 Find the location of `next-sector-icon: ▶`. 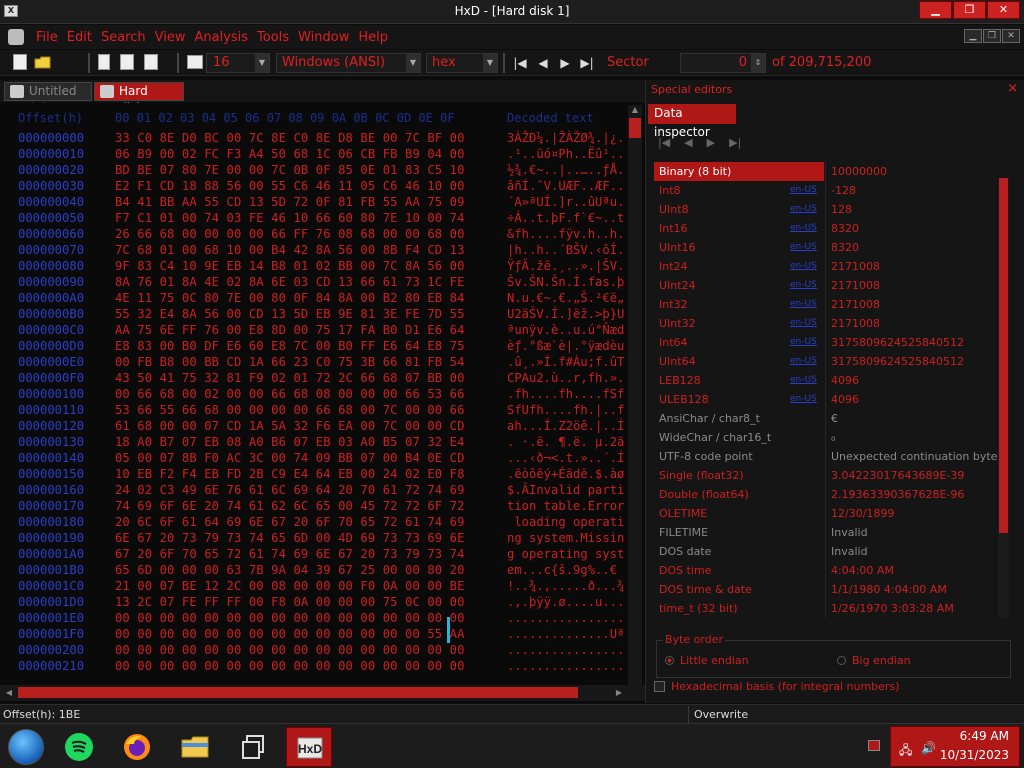

next-sector-icon: ▶ is located at coordinates (565, 63).